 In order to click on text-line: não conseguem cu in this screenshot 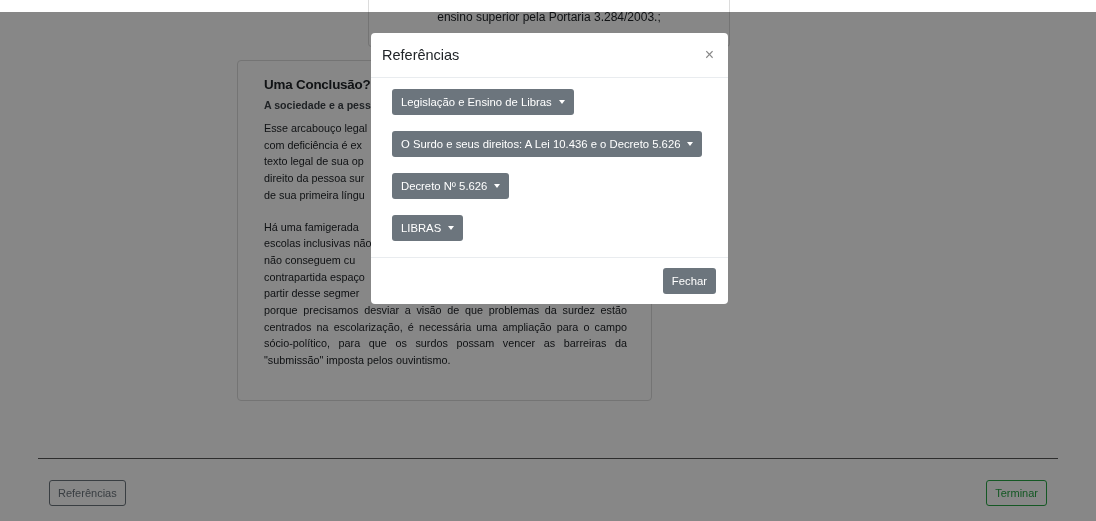, I will do `click(310, 260)`.